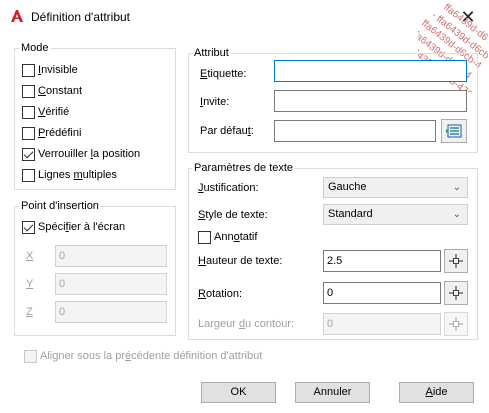 This screenshot has height=413, width=489. Describe the element at coordinates (382, 293) in the screenshot. I see `rotation-input: 0` at that location.